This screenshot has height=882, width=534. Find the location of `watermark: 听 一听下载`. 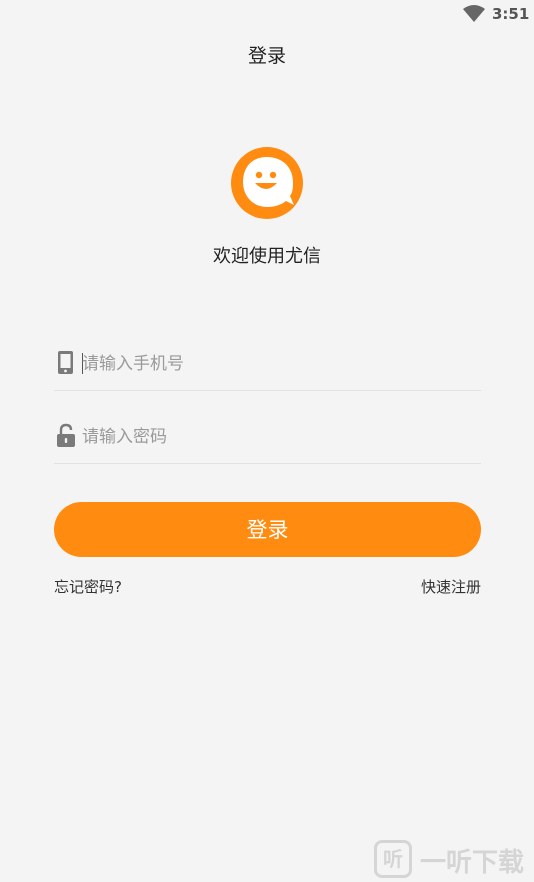

watermark: 听 一听下载 is located at coordinates (453, 859).